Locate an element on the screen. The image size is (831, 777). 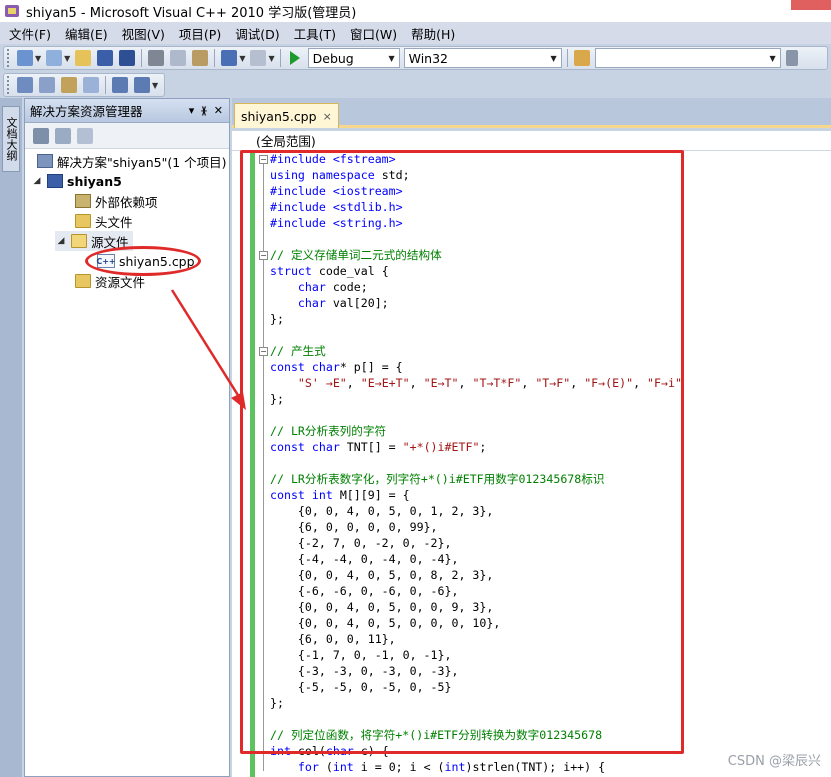
paste-icon is located at coordinates (200, 58).